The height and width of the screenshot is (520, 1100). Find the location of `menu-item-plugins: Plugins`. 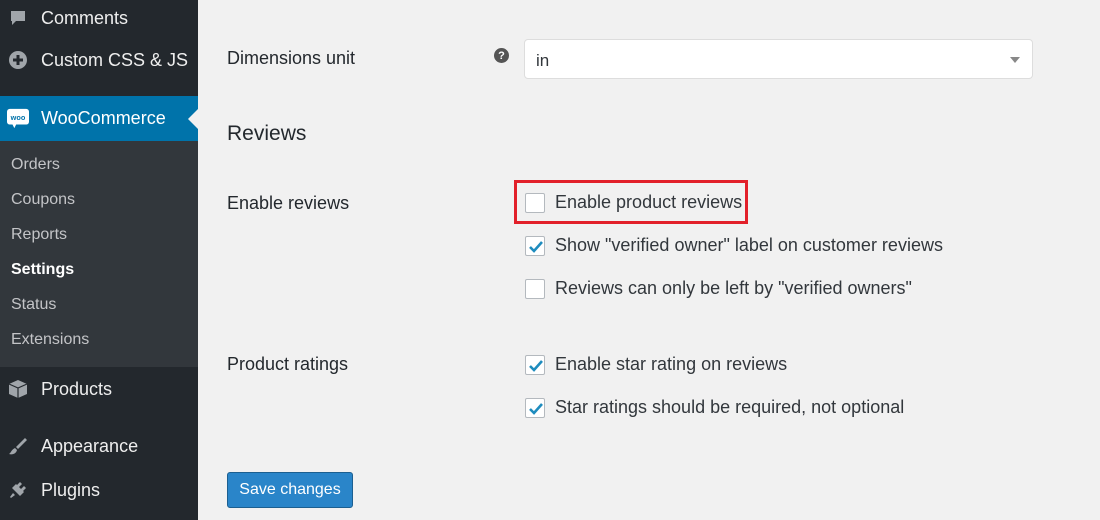

menu-item-plugins: Plugins is located at coordinates (99, 490).